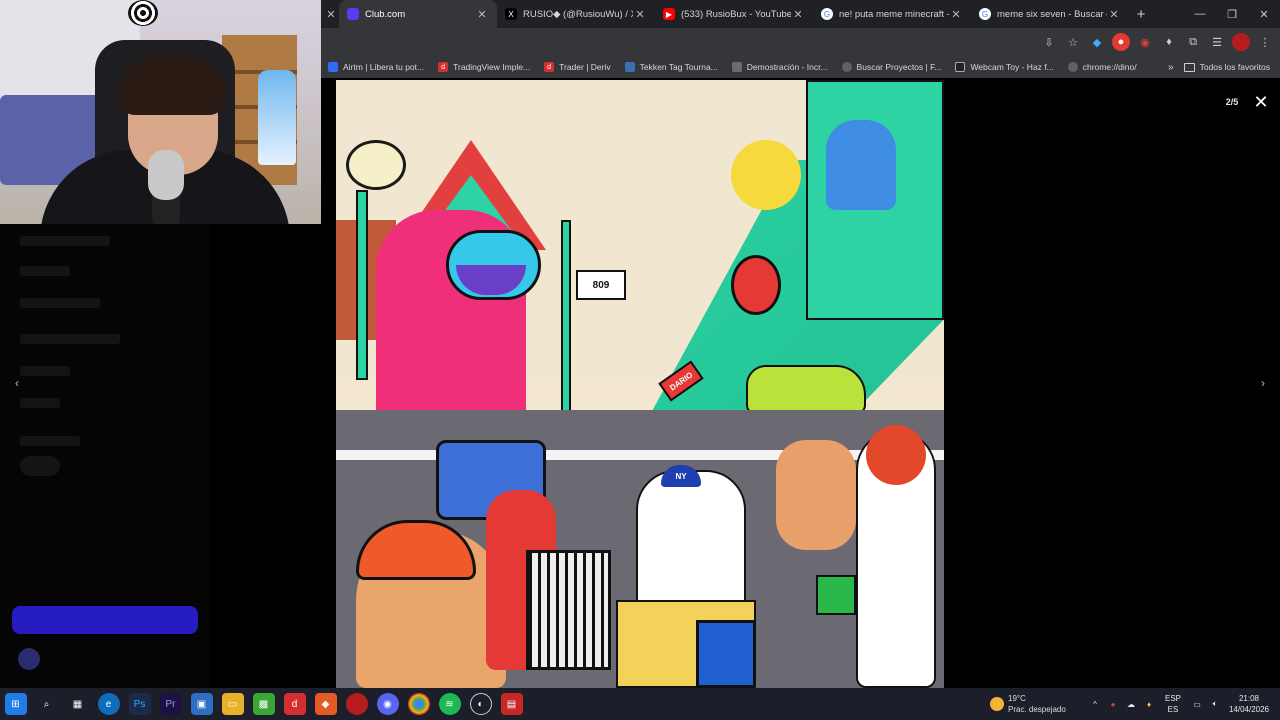 This screenshot has width=1280, height=720. I want to click on lime-taxi, so click(806, 390).